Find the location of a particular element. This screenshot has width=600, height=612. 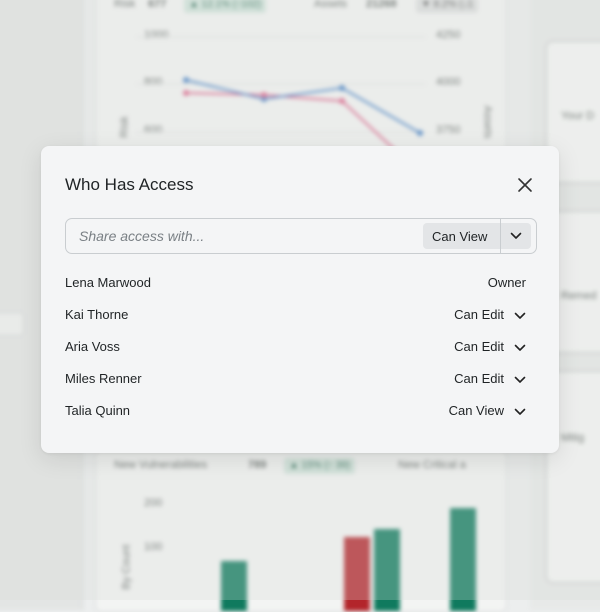

share-permission-select: Can View is located at coordinates (477, 236).